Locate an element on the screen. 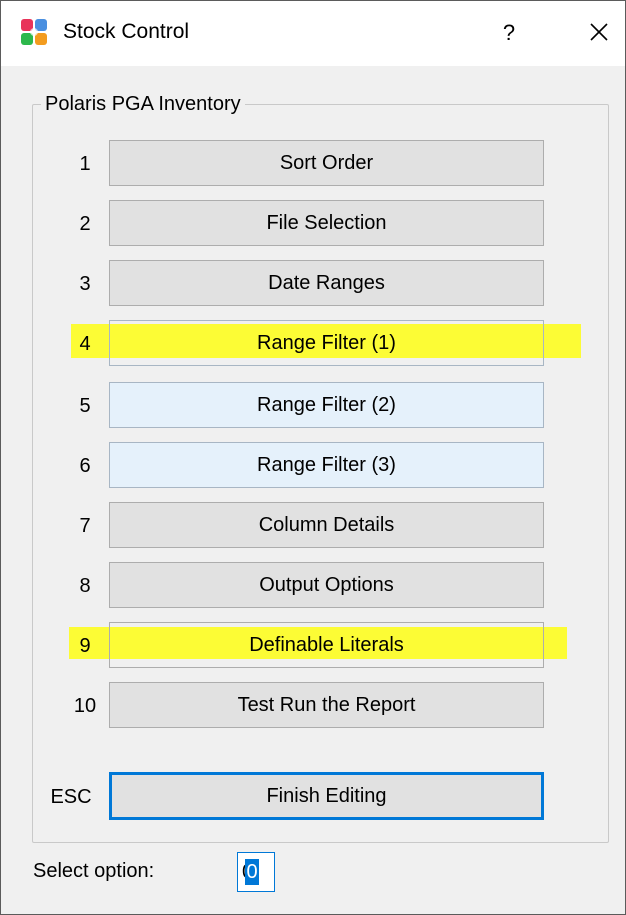 This screenshot has width=626, height=915. group-label: Polaris PGA Inventory is located at coordinates (143, 104).